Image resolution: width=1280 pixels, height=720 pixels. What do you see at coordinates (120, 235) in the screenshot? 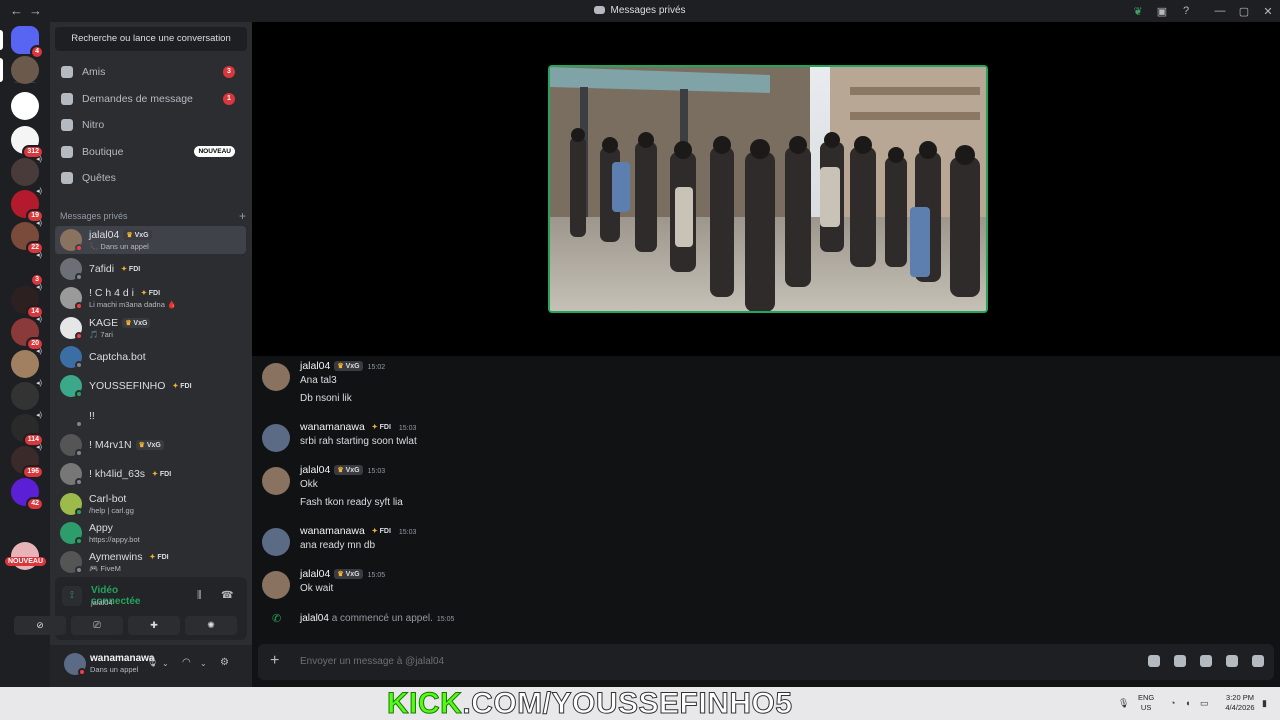
I see `dm-name-row: jalal04 ♛ VxG` at bounding box center [120, 235].